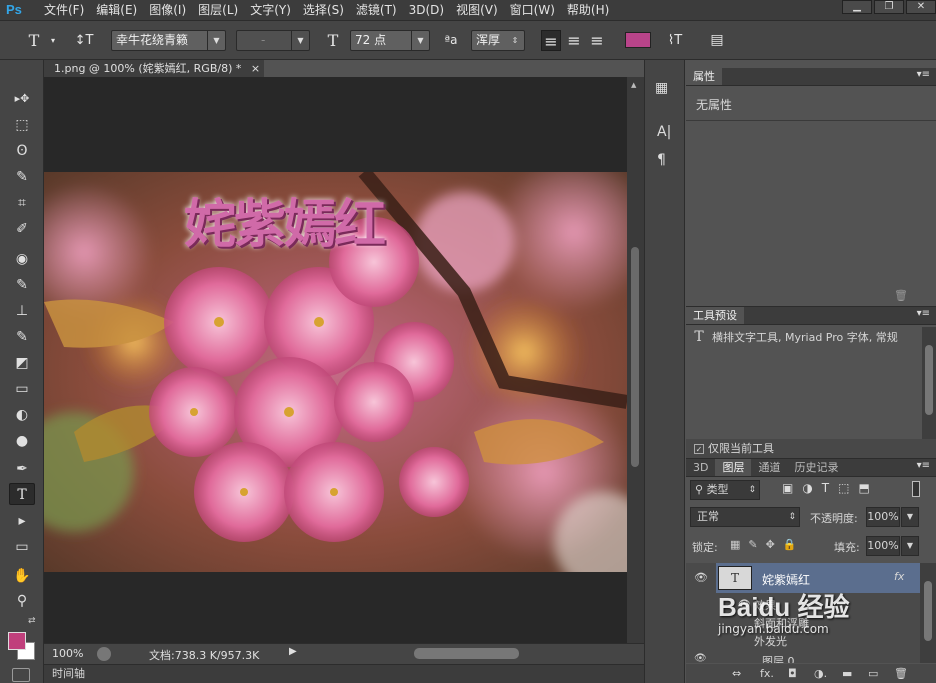  I want to click on filter-toggle-switch, so click(916, 489).